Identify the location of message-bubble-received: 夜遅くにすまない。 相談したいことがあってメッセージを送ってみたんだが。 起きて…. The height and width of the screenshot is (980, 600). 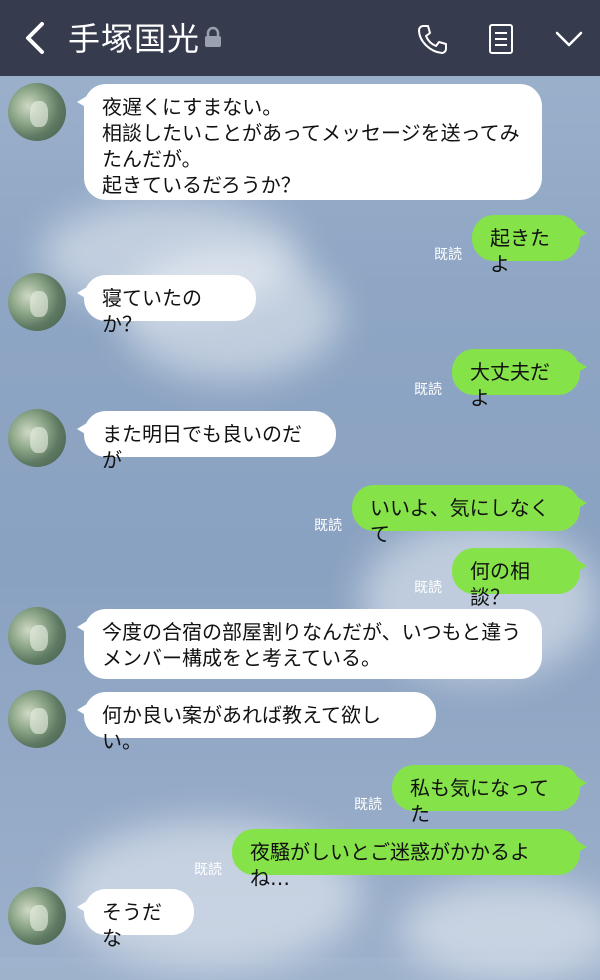
(309, 142).